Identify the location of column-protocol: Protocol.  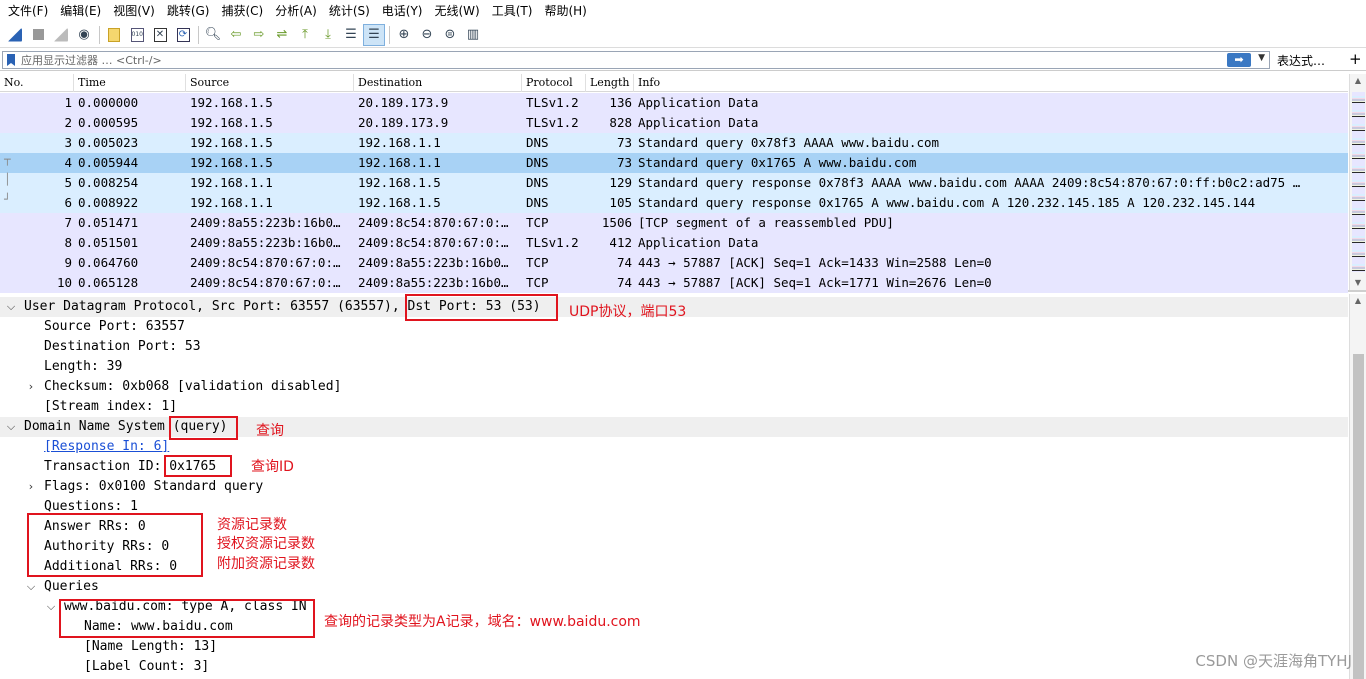
(554, 83).